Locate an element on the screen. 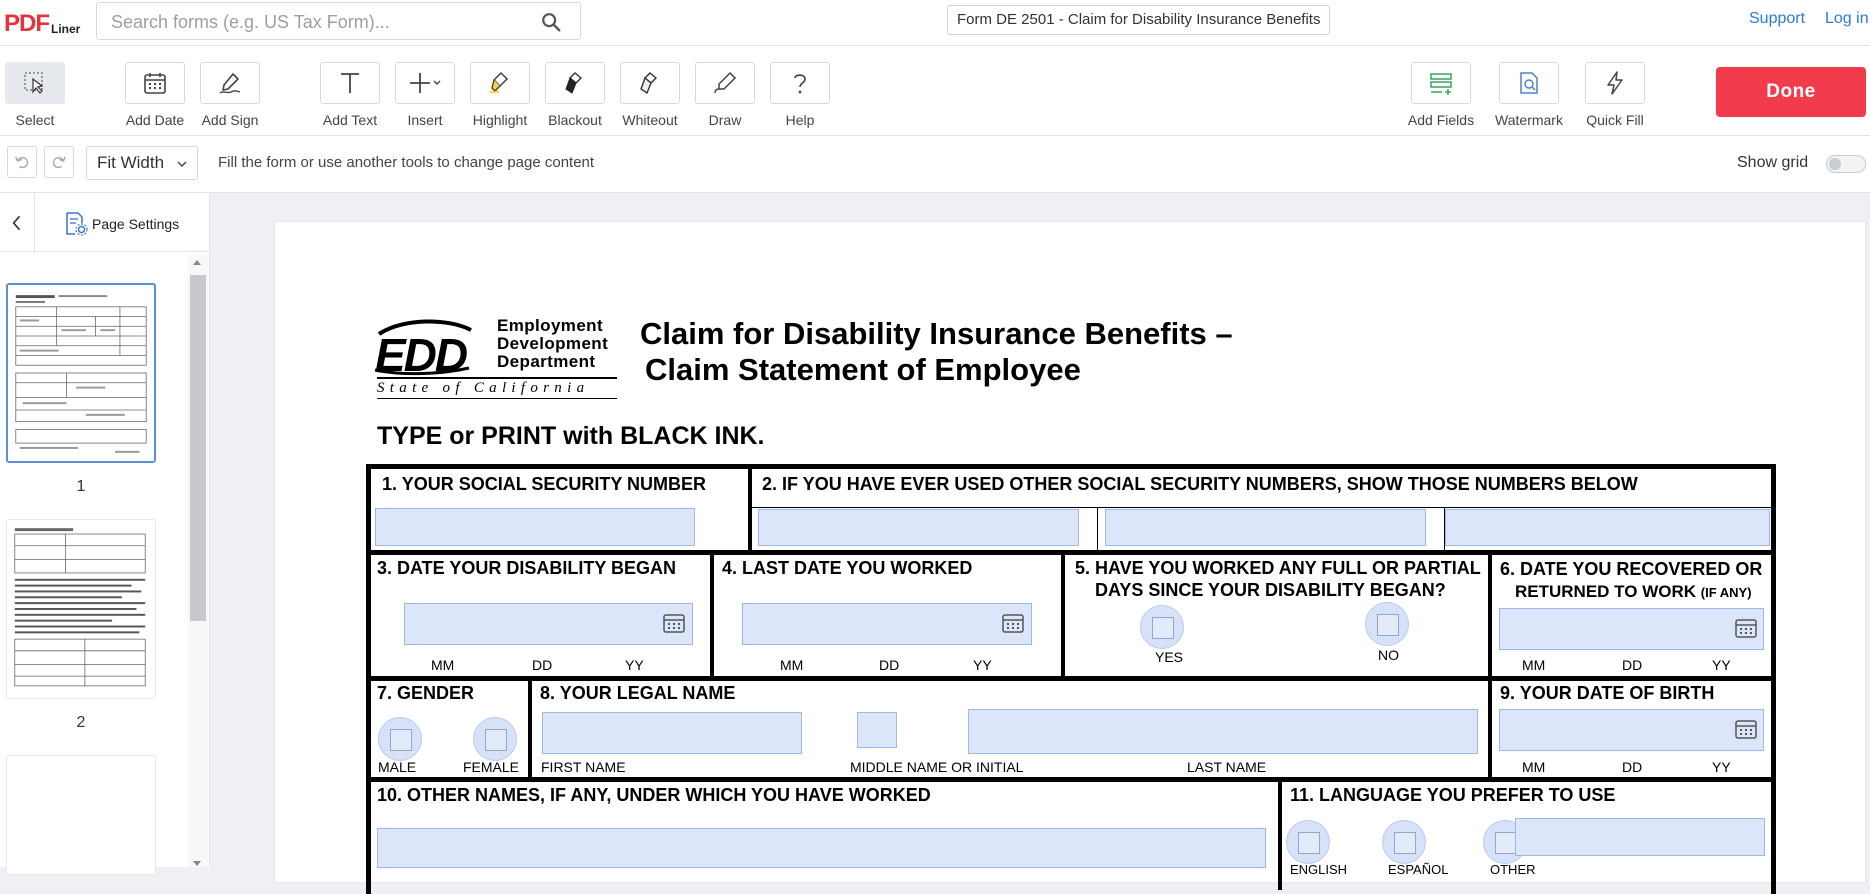 The height and width of the screenshot is (894, 1870). scroll-up-arrow is located at coordinates (197, 262).